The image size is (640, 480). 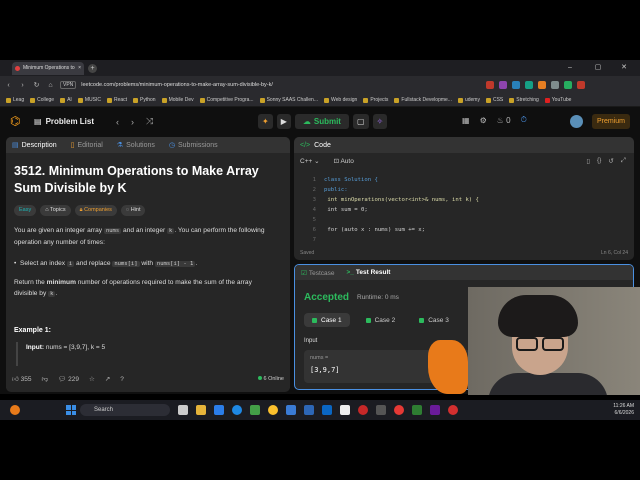 I want to click on settings-gear-icon: ⚙, so click(x=483, y=120).